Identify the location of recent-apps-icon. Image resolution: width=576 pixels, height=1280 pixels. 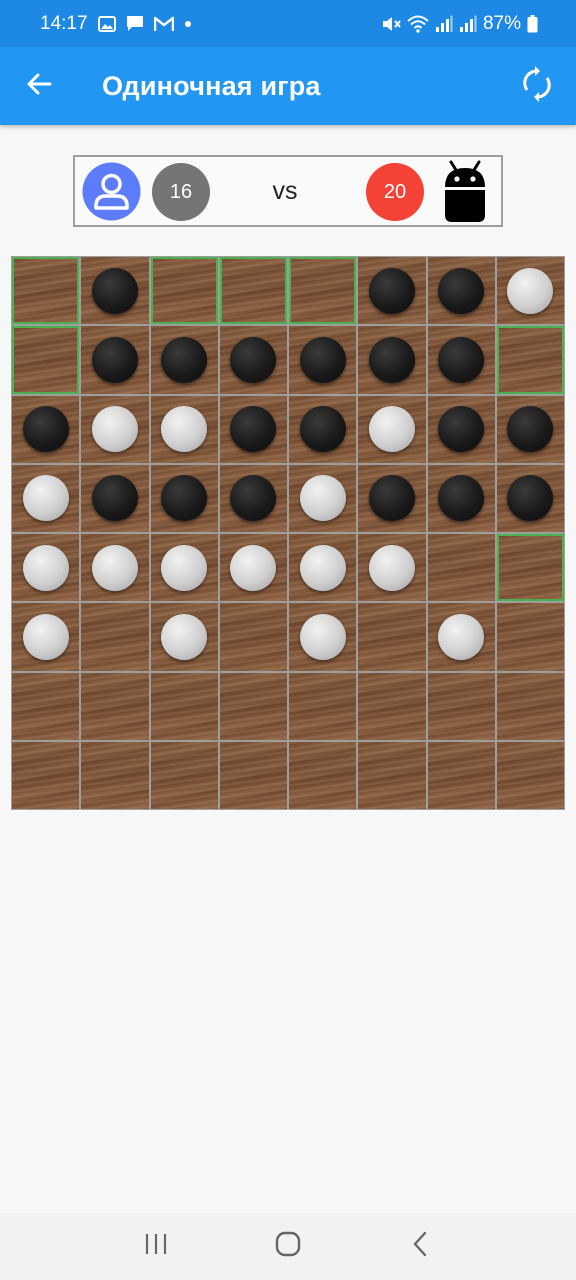
(156, 1246).